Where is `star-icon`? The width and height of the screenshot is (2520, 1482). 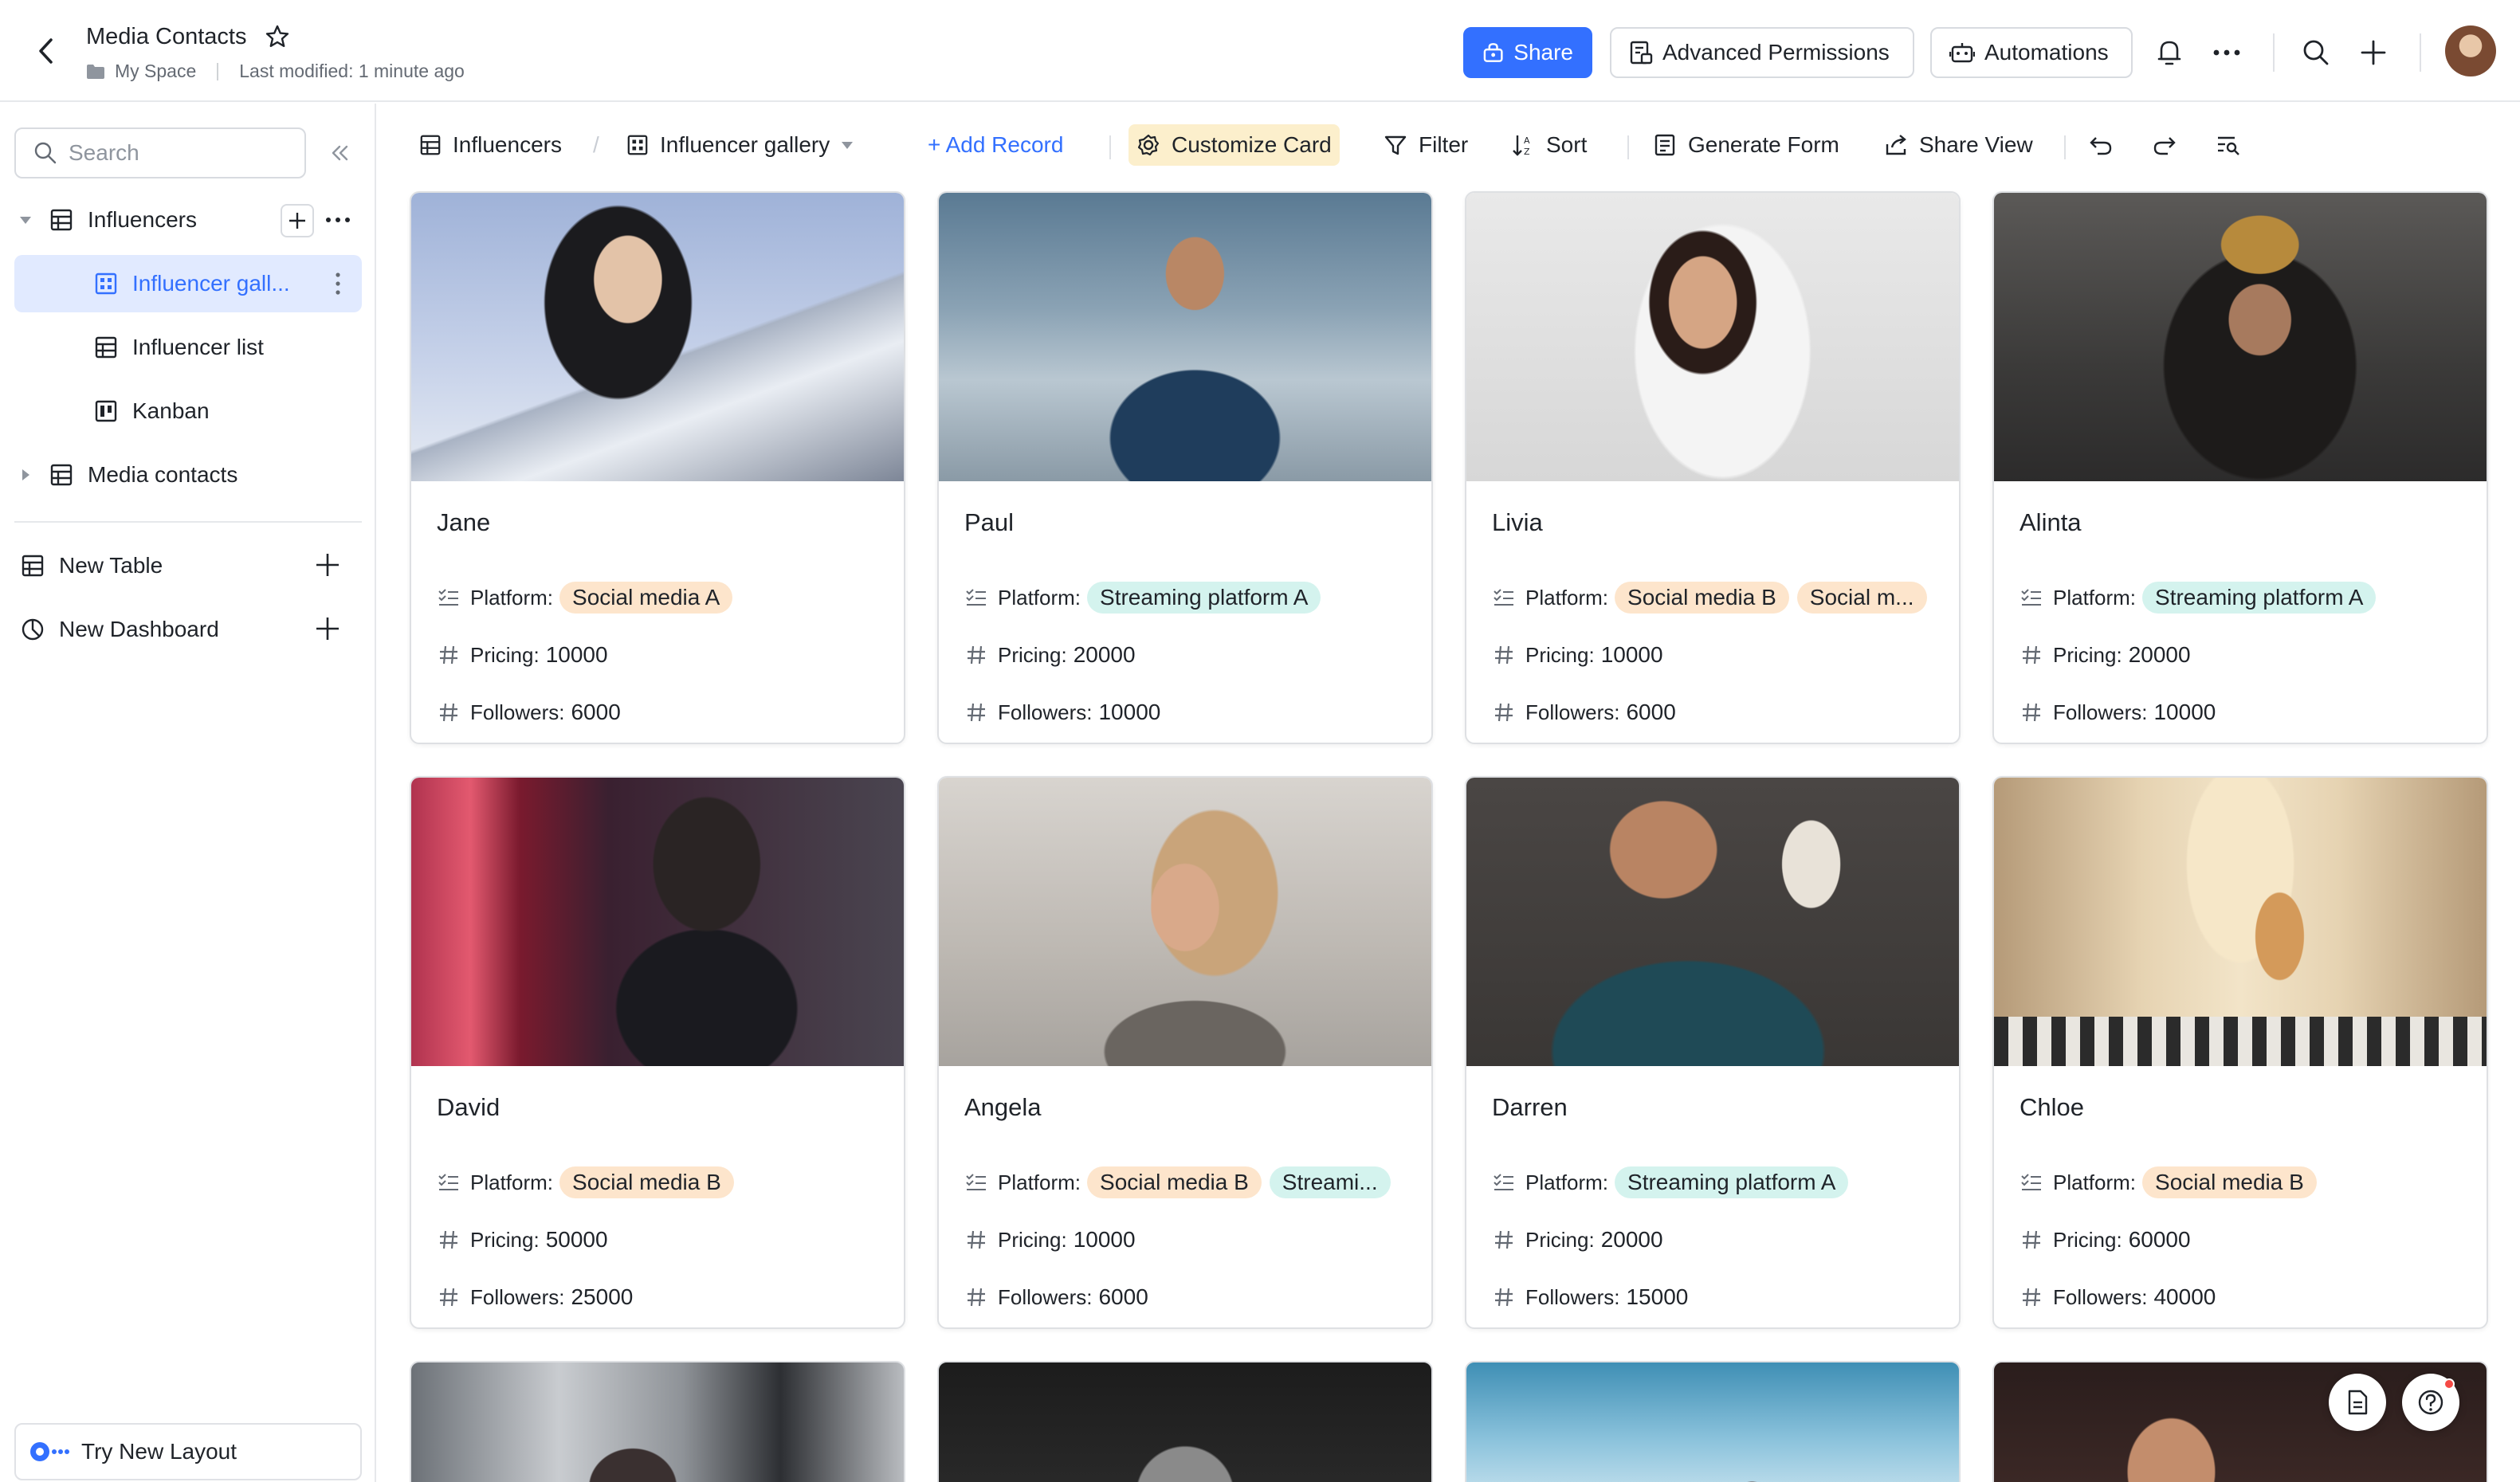 star-icon is located at coordinates (277, 36).